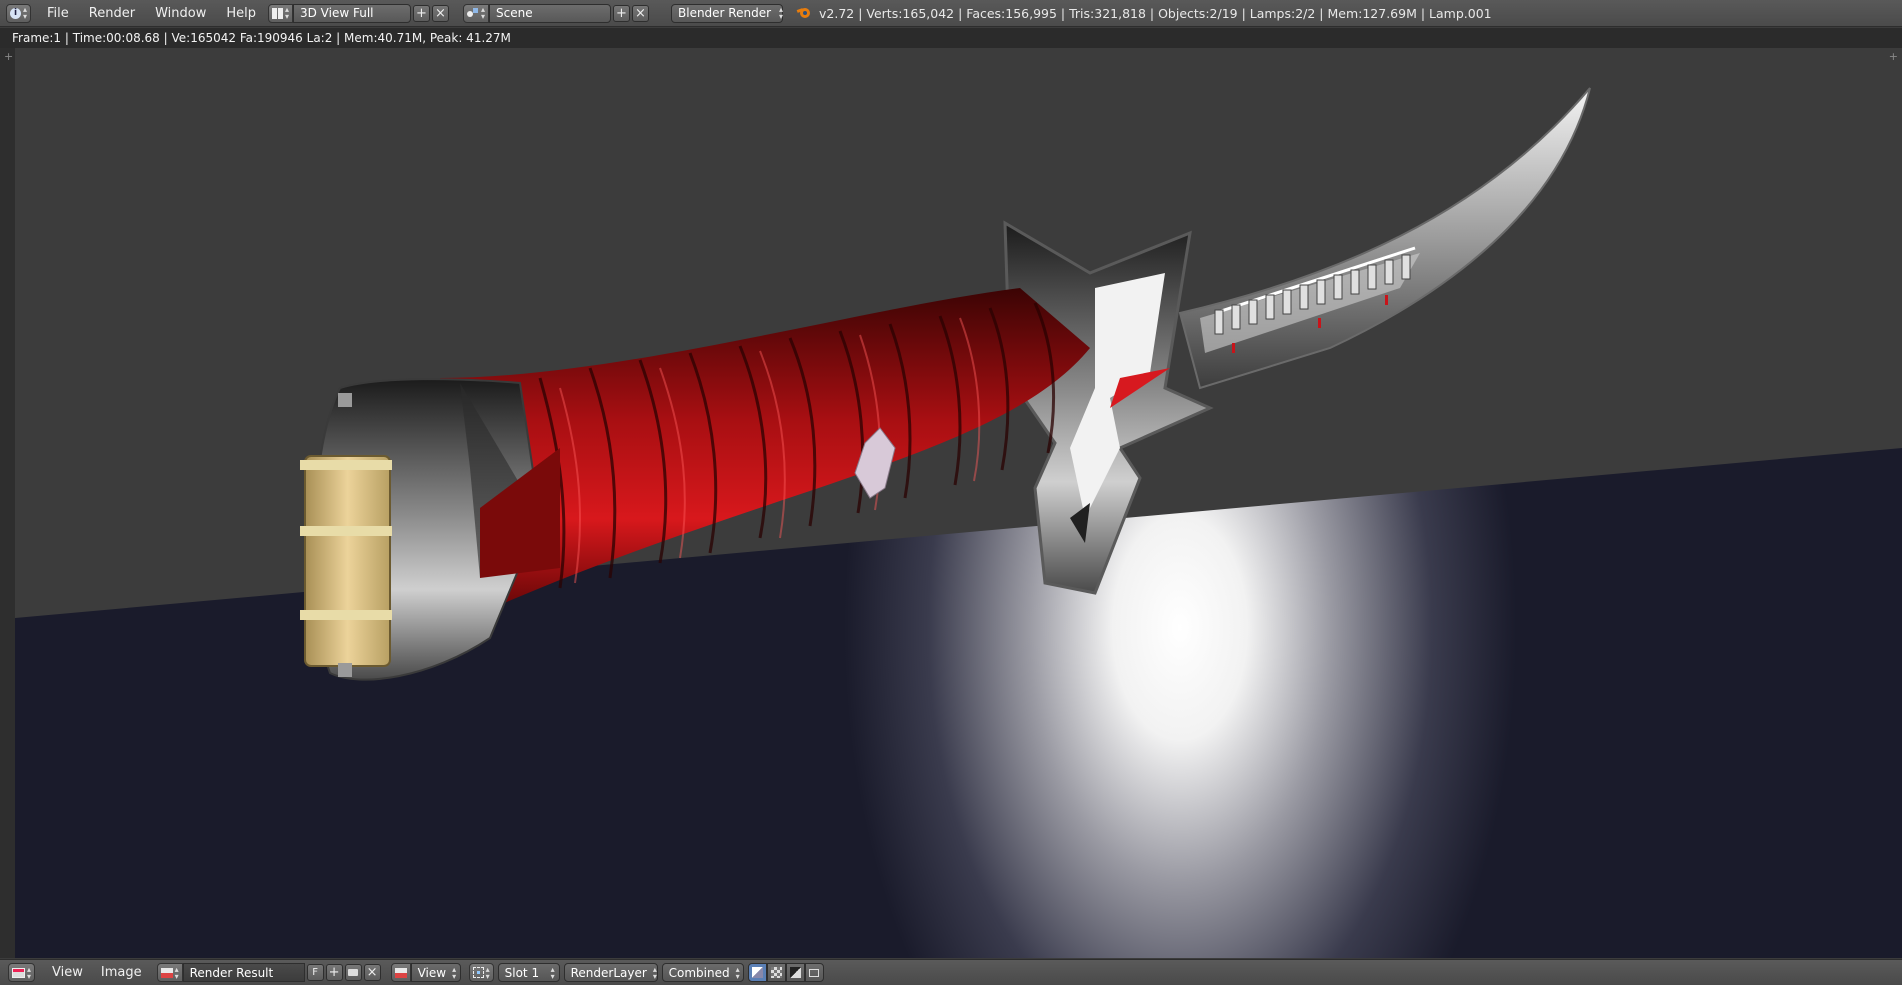 The height and width of the screenshot is (985, 1902). What do you see at coordinates (421, 13) in the screenshot?
I see `add-layout-button: +` at bounding box center [421, 13].